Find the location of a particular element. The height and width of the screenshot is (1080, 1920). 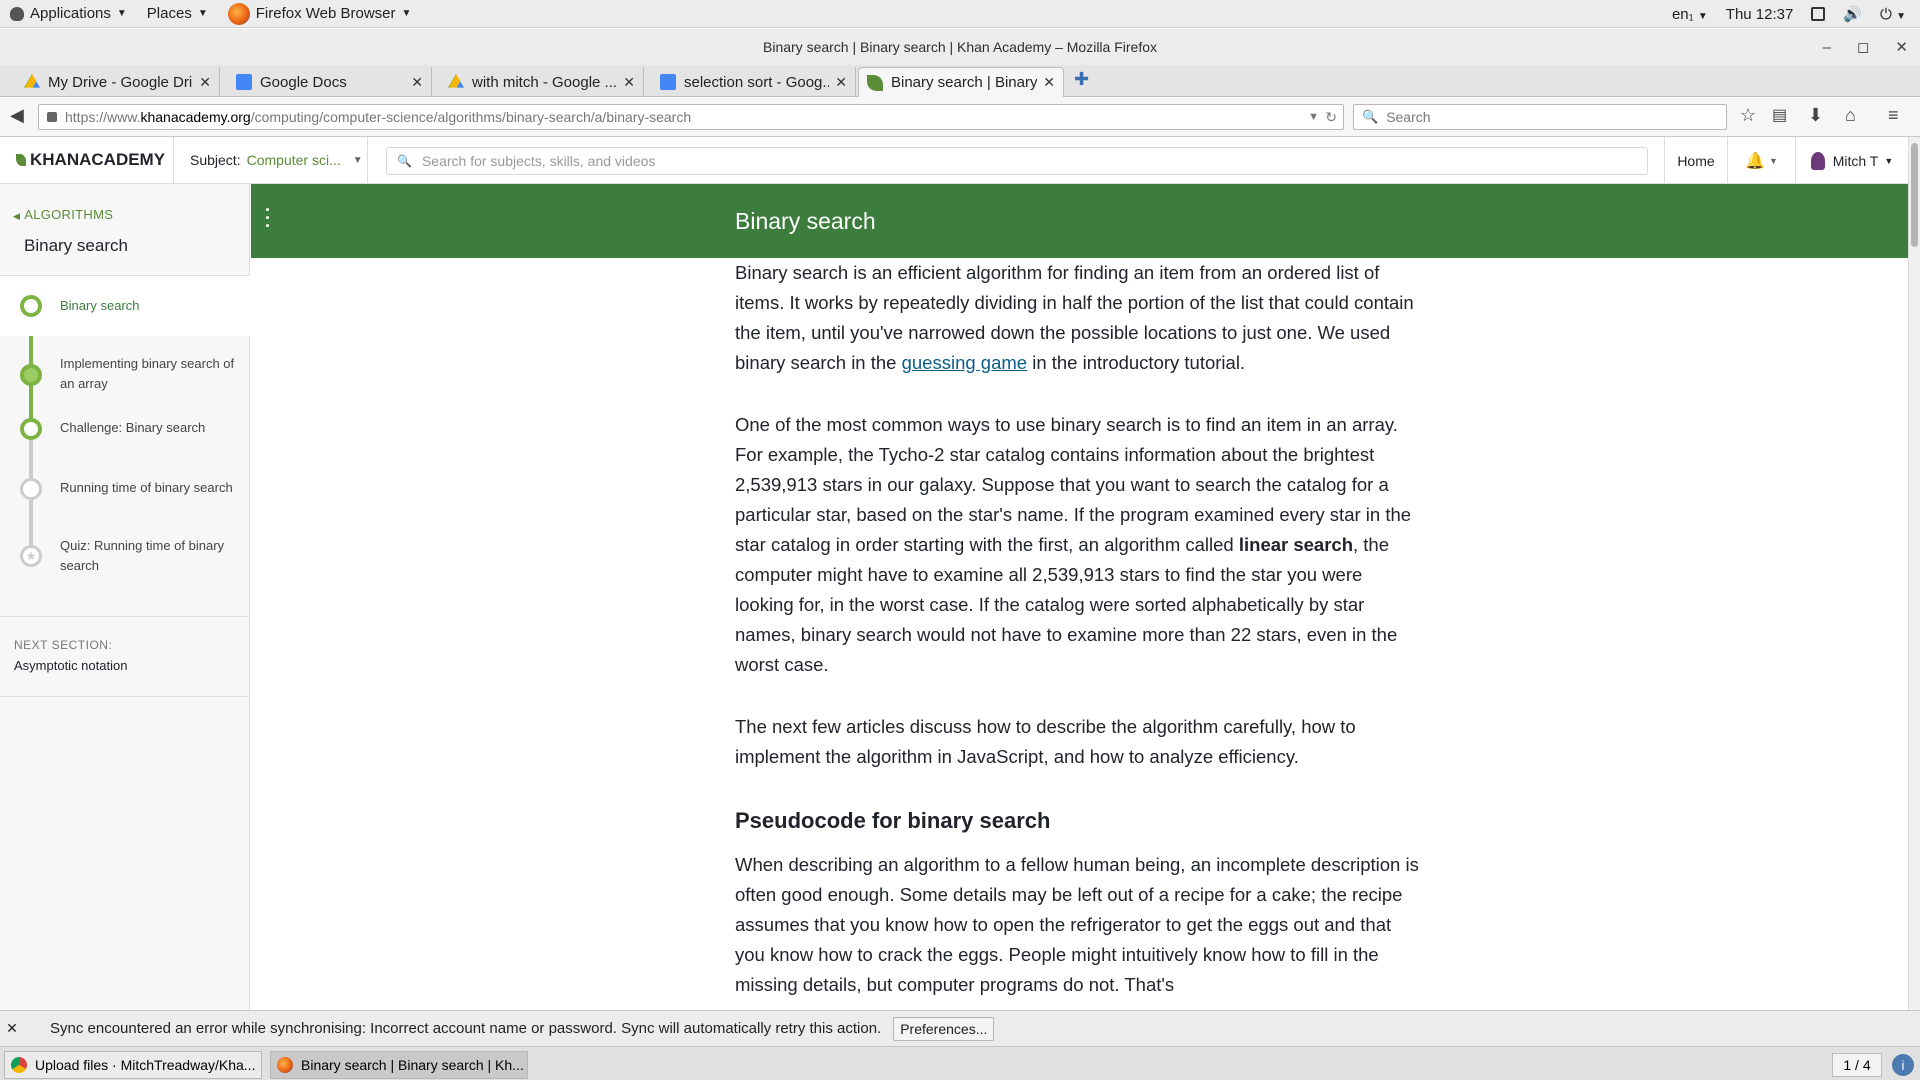

maximize-icon: ◻ is located at coordinates (1863, 47).